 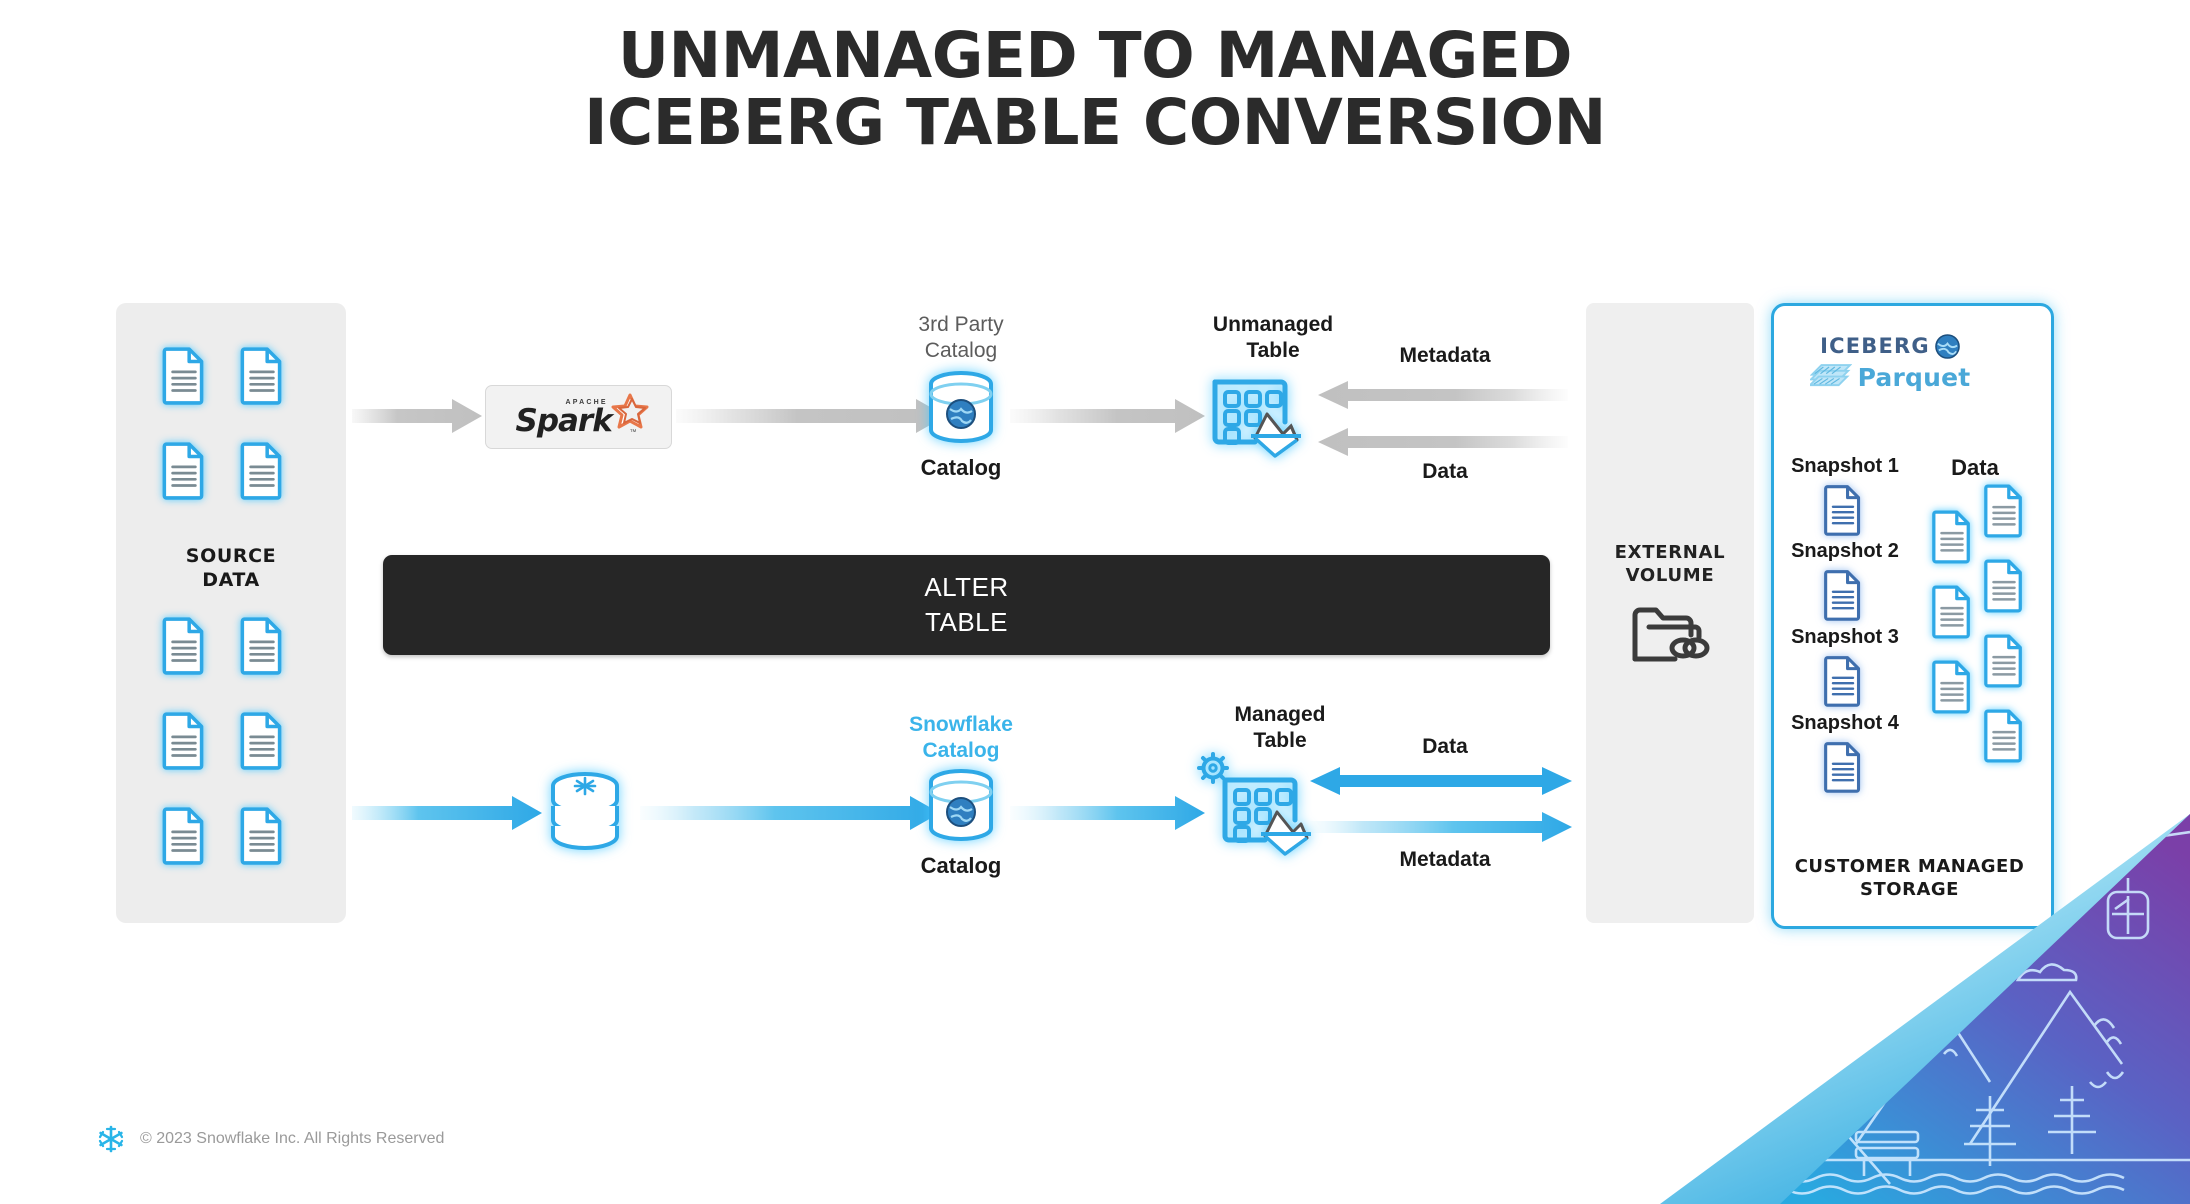 What do you see at coordinates (231, 579) in the screenshot?
I see `source-label-line-2: DATA` at bounding box center [231, 579].